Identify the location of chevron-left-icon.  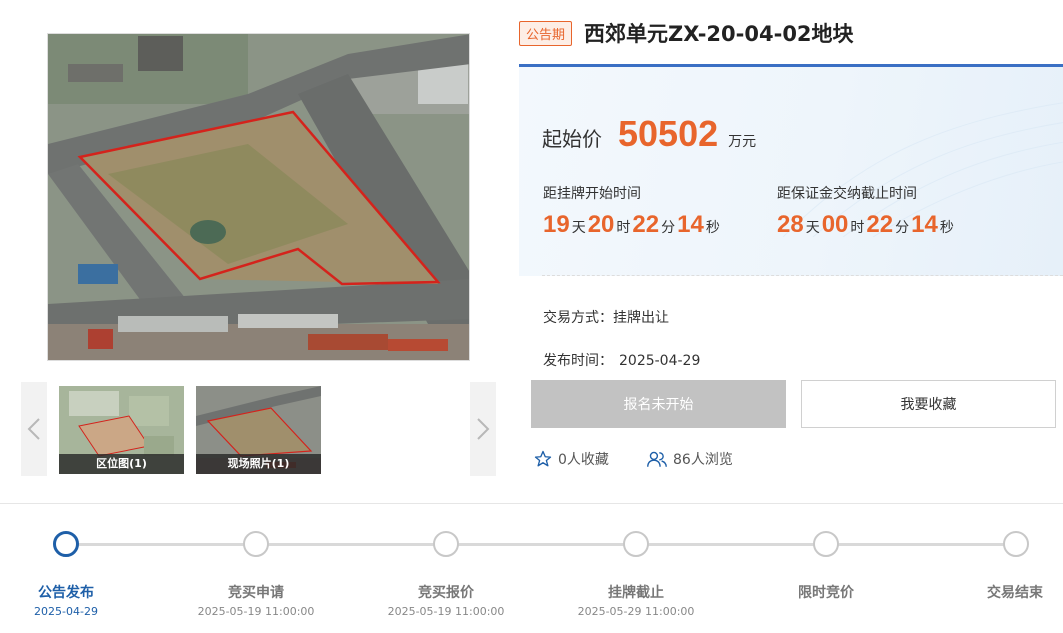
(33, 429).